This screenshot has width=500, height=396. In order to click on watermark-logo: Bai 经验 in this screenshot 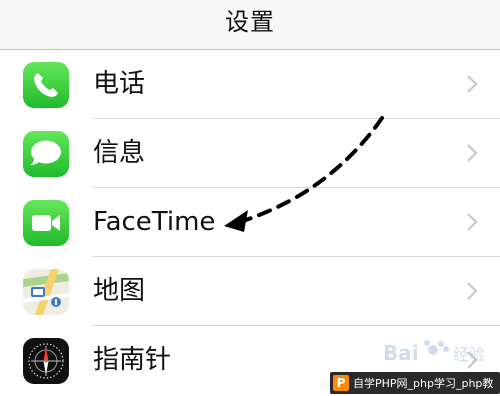, I will do `click(434, 352)`.